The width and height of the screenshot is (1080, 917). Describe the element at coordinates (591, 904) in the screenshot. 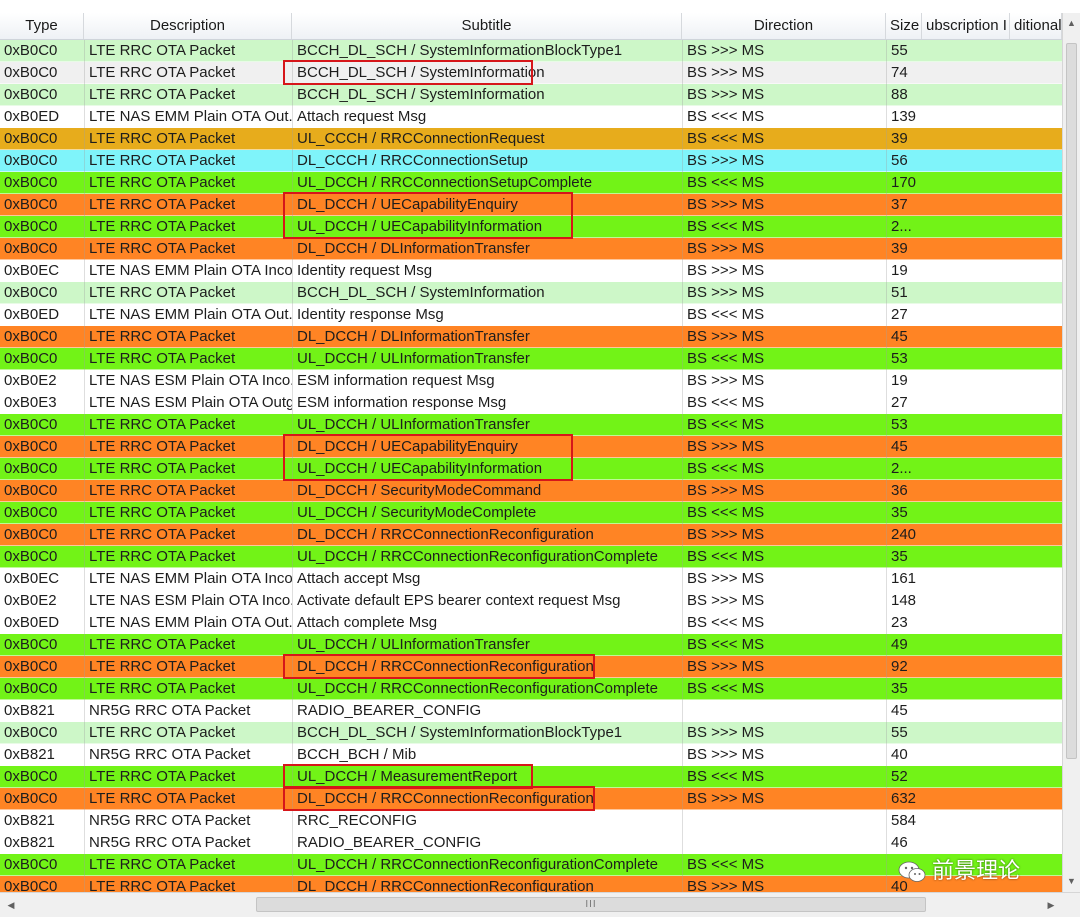

I see `horizontal-scroll-thumb: III` at that location.